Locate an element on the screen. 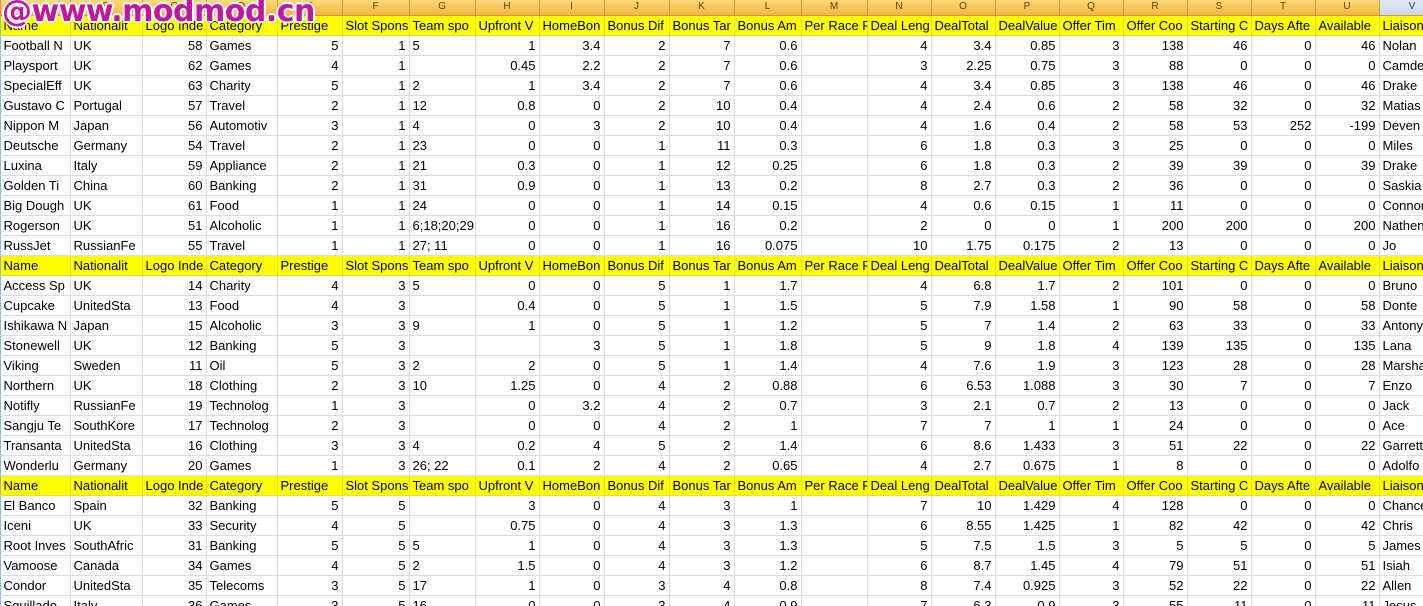 This screenshot has height=606, width=1423. data-cell: 82 is located at coordinates (1155, 525).